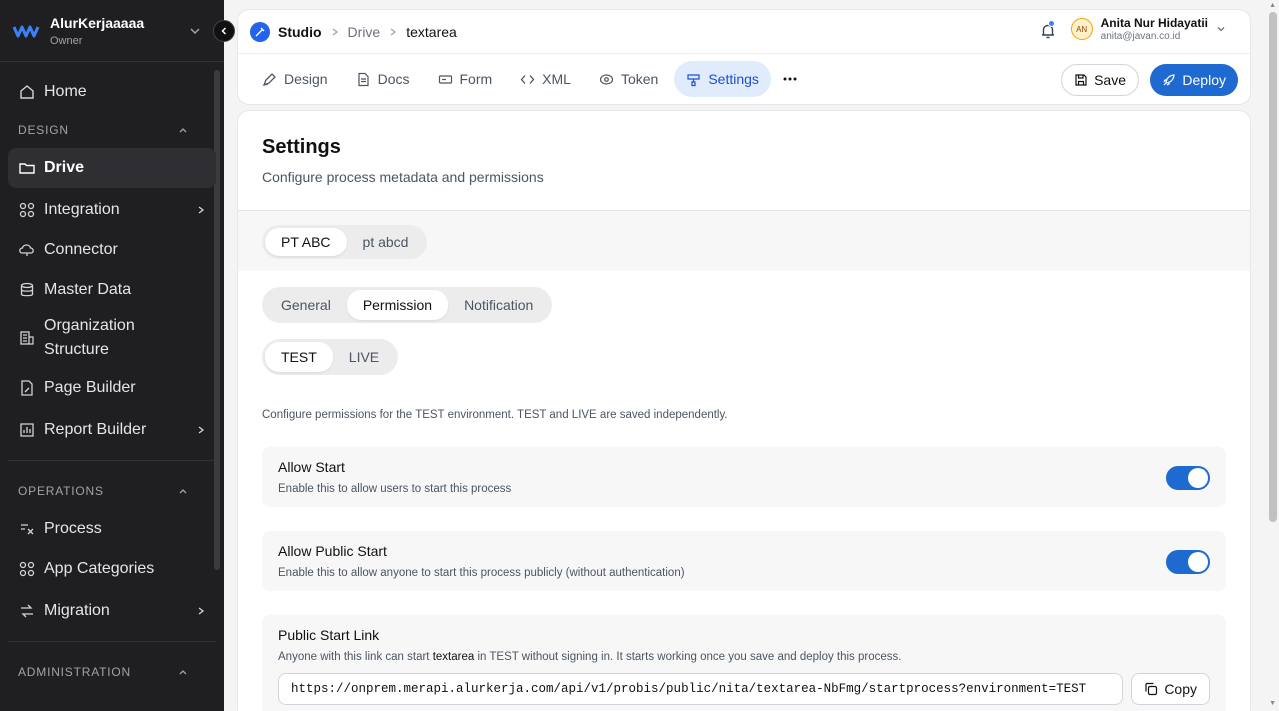 Image resolution: width=1279 pixels, height=711 pixels. I want to click on copy-button: Copy, so click(1170, 689).